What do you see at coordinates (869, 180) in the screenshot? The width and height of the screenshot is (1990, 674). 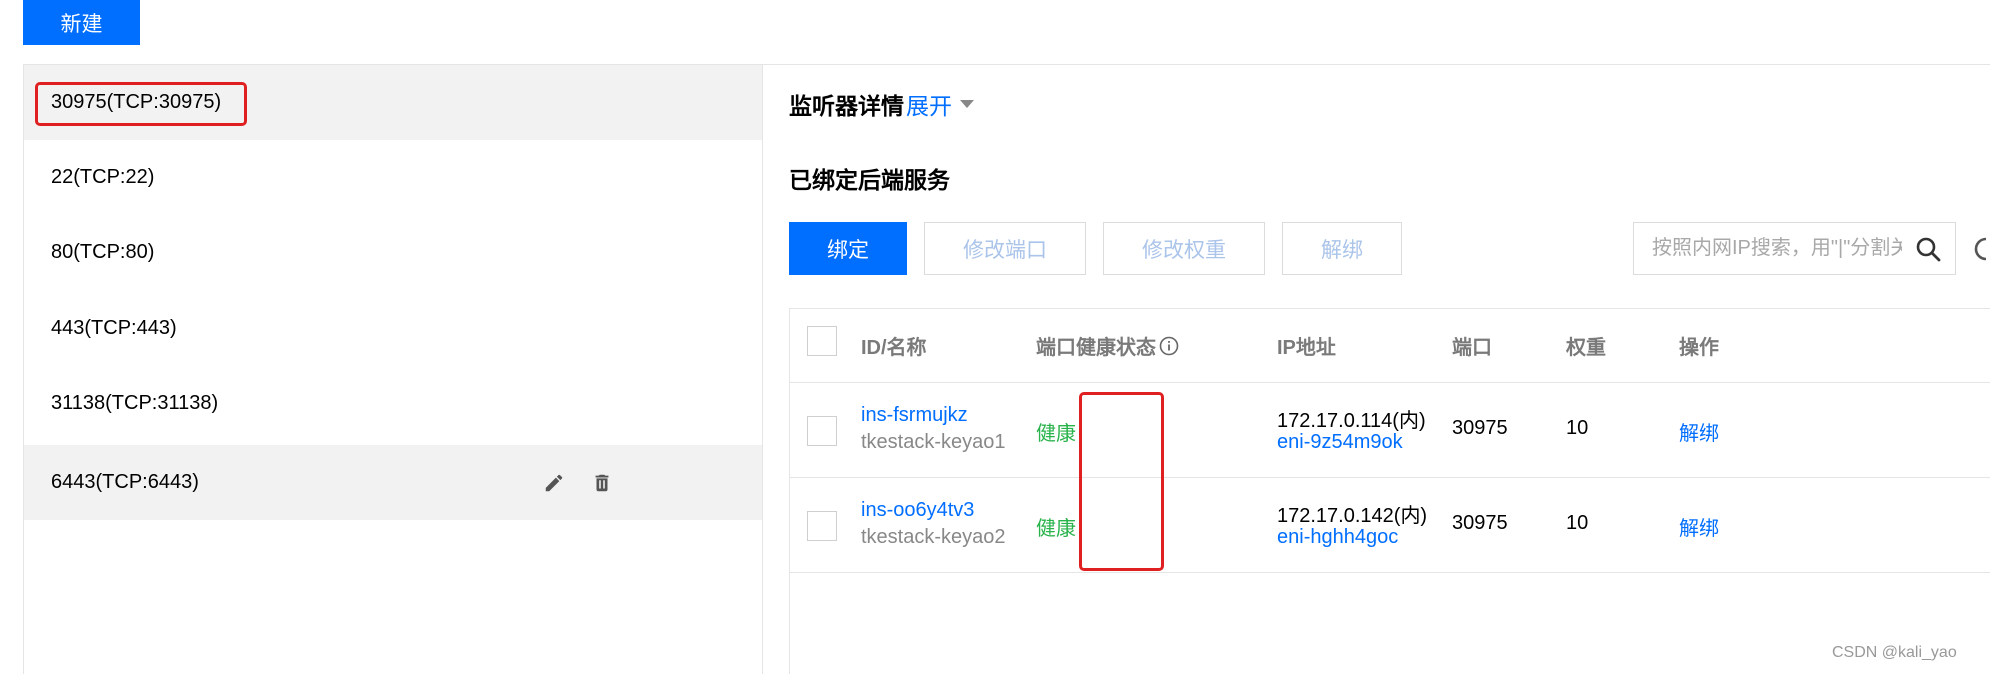 I see `section-title: 已绑定后端服务` at bounding box center [869, 180].